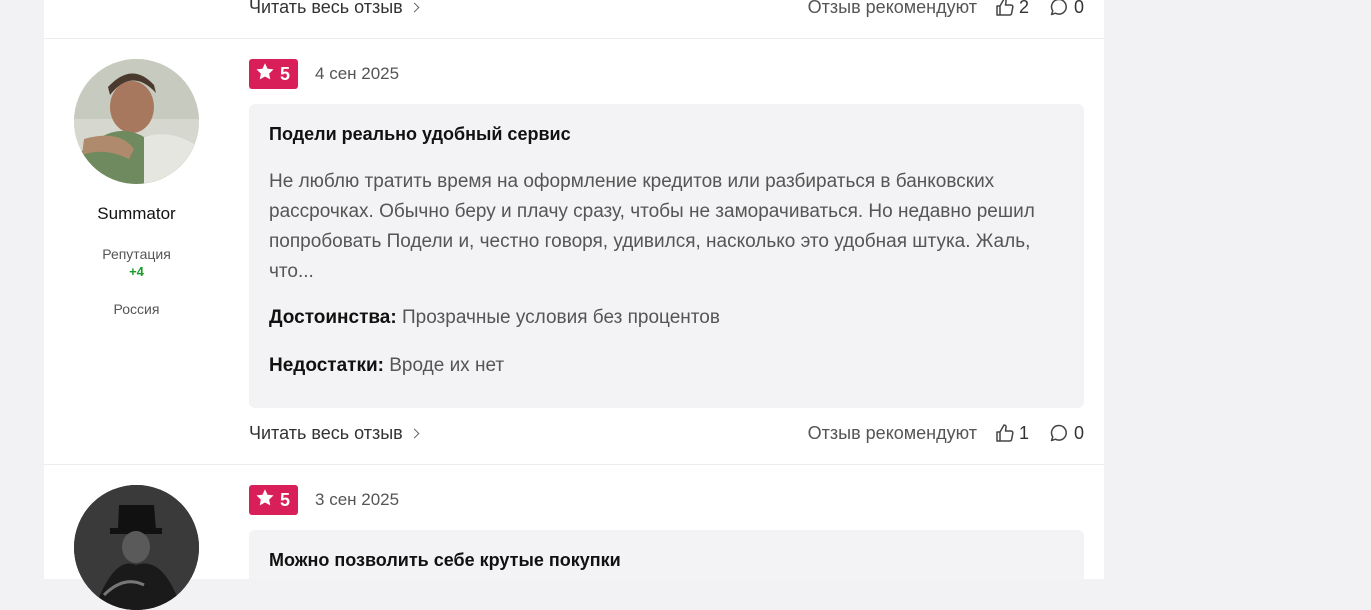  What do you see at coordinates (666, 560) in the screenshot?
I see `review-title: Можно позволить себе крутые покупки` at bounding box center [666, 560].